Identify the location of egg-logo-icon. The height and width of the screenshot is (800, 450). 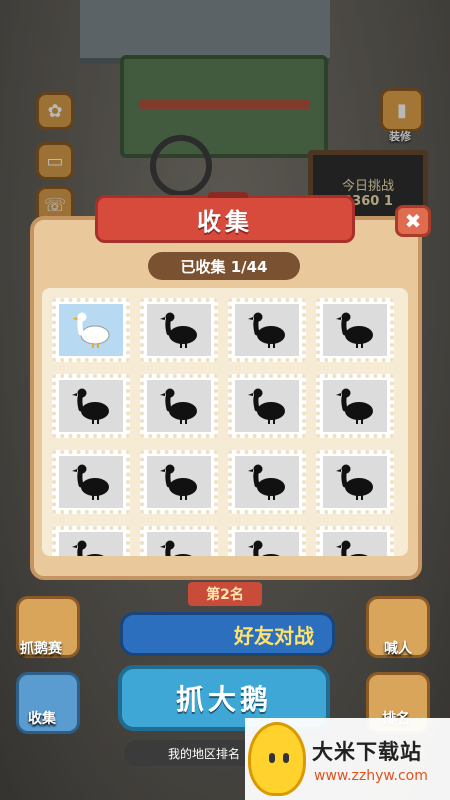
(277, 759).